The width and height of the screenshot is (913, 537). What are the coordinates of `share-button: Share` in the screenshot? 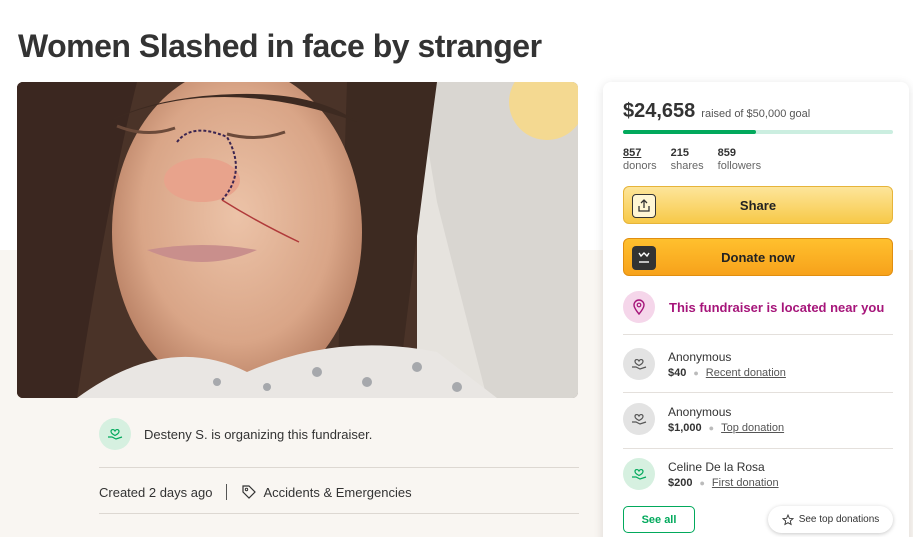 It's located at (758, 205).